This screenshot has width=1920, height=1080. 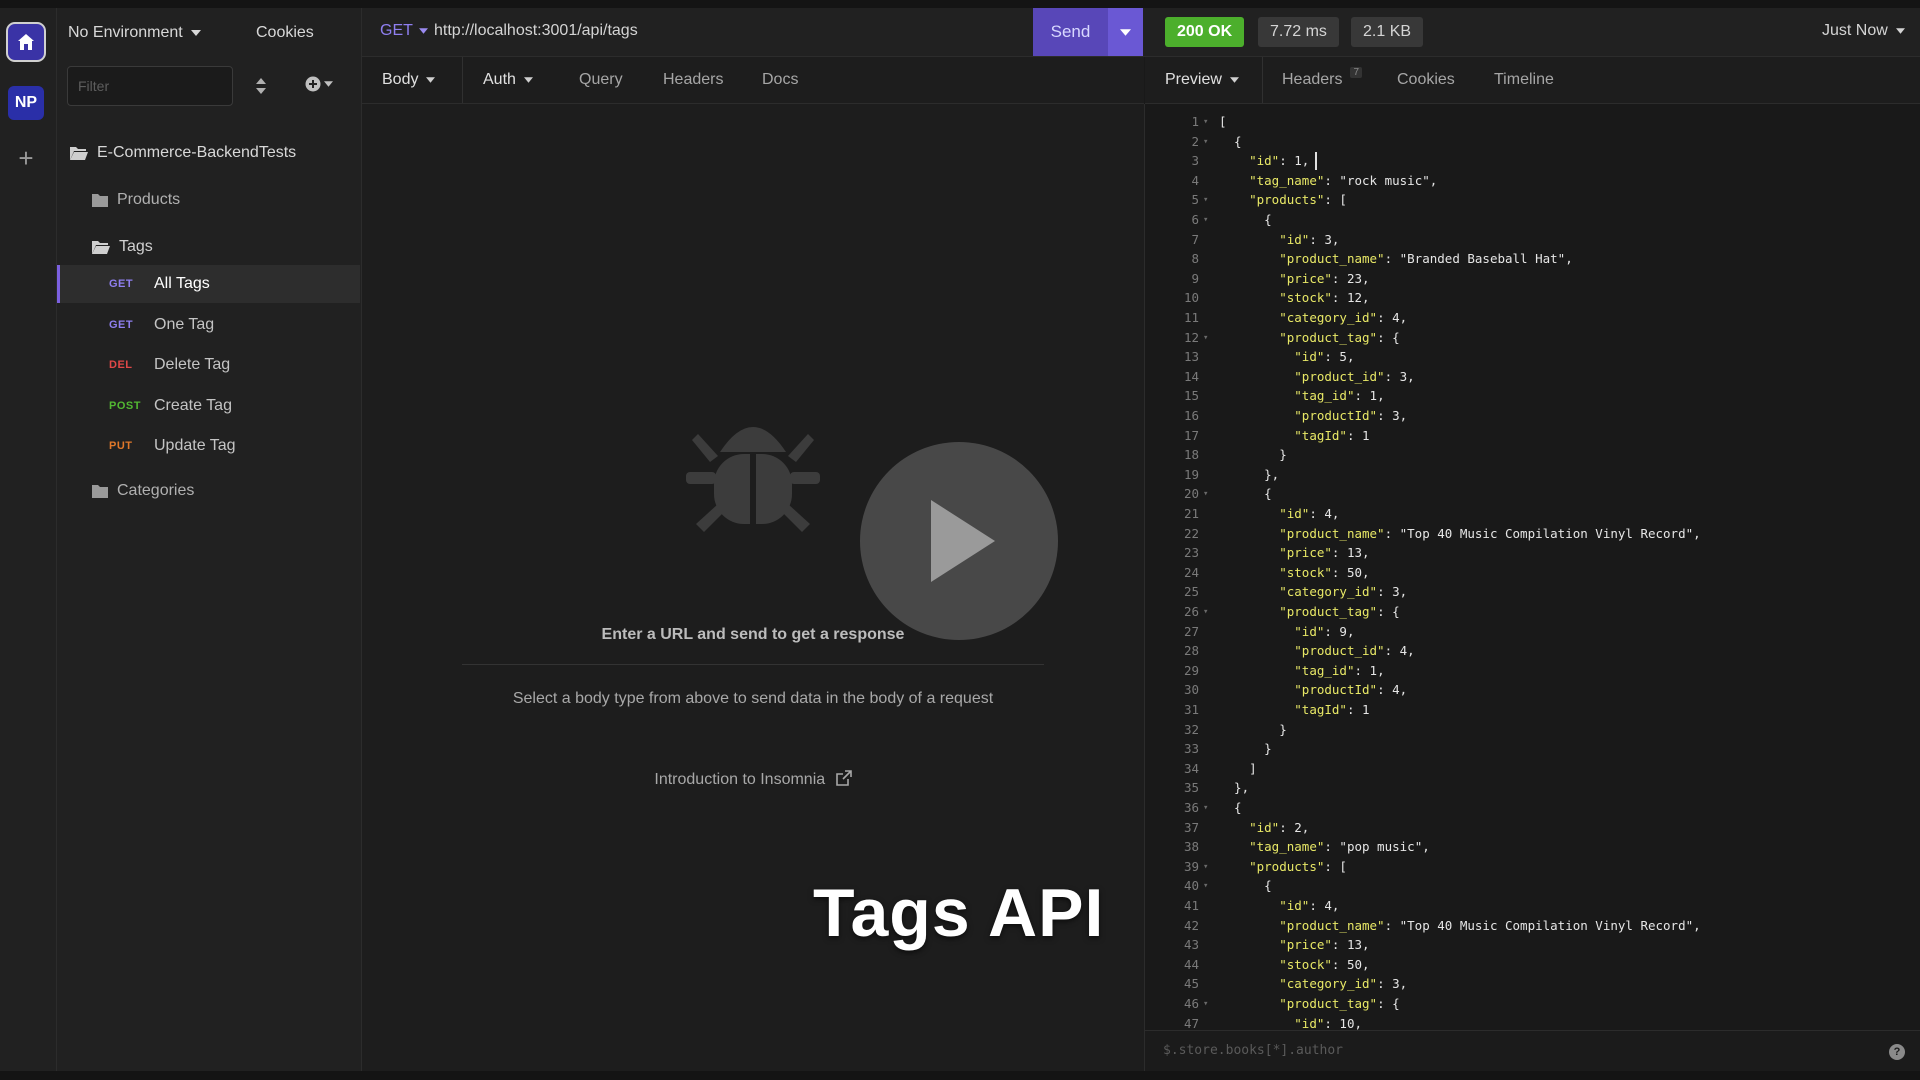 I want to click on method-selector: GET, so click(x=404, y=31).